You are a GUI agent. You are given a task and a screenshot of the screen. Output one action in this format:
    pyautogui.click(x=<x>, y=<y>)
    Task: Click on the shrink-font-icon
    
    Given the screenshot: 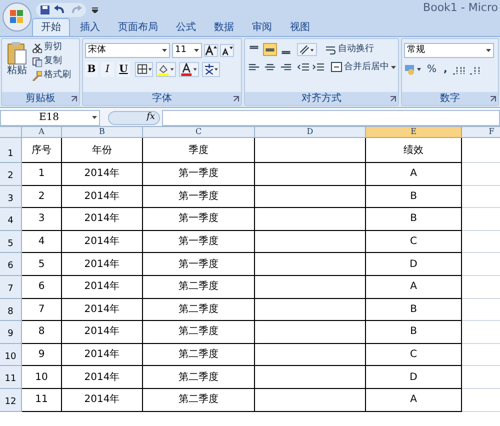 What is the action you would take?
    pyautogui.click(x=227, y=50)
    